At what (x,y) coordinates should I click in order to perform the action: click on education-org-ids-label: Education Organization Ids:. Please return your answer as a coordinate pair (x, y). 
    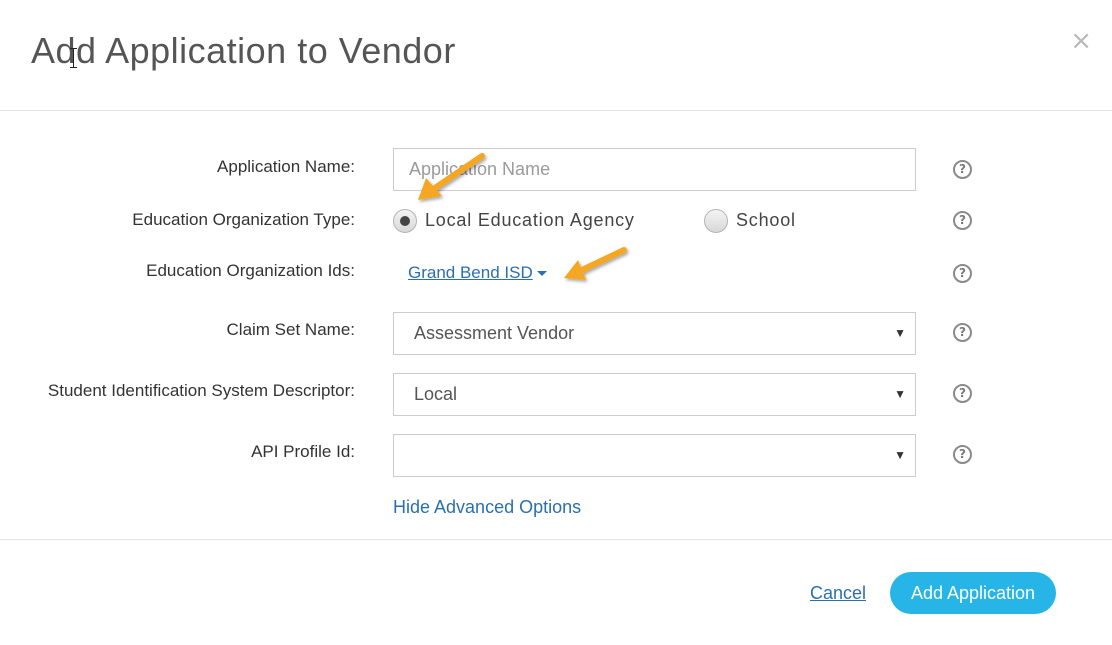
    Looking at the image, I should click on (250, 270).